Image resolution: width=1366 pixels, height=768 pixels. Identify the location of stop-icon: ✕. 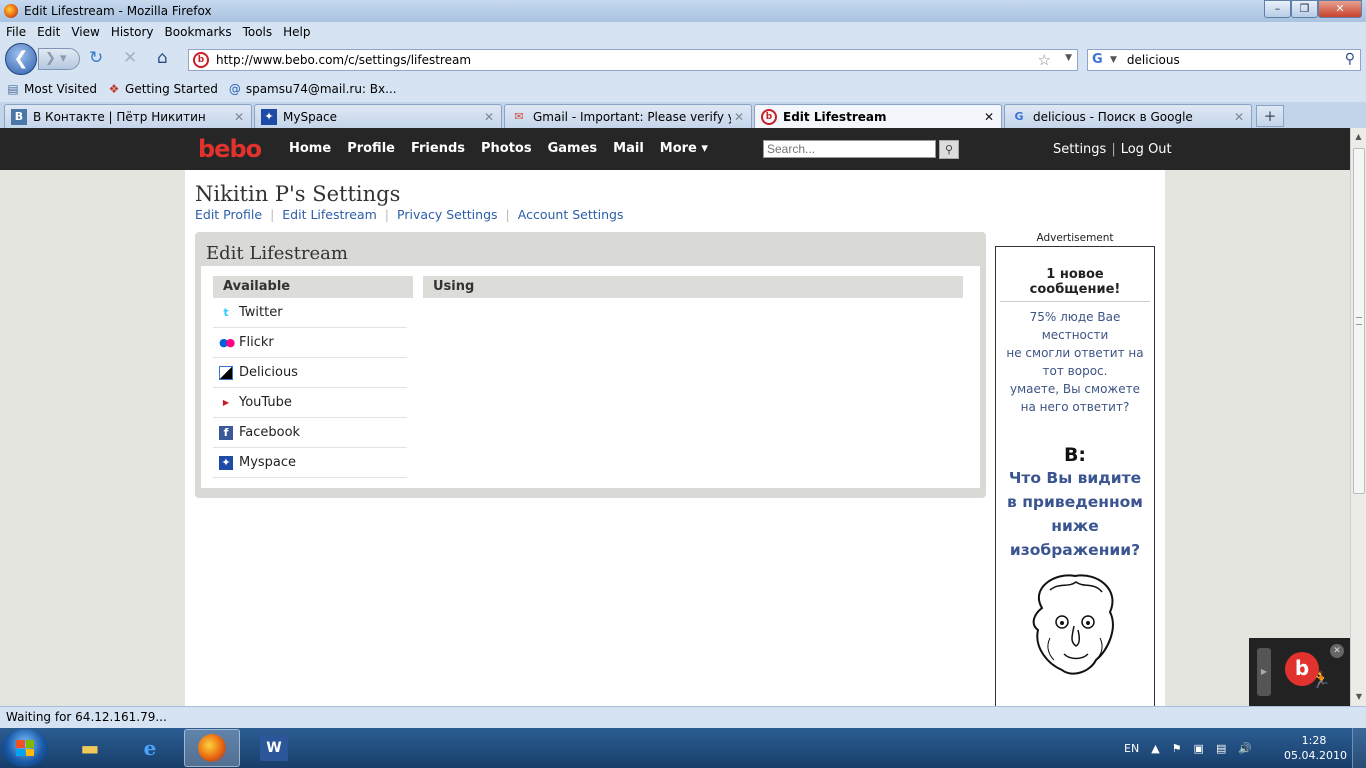
(130, 58).